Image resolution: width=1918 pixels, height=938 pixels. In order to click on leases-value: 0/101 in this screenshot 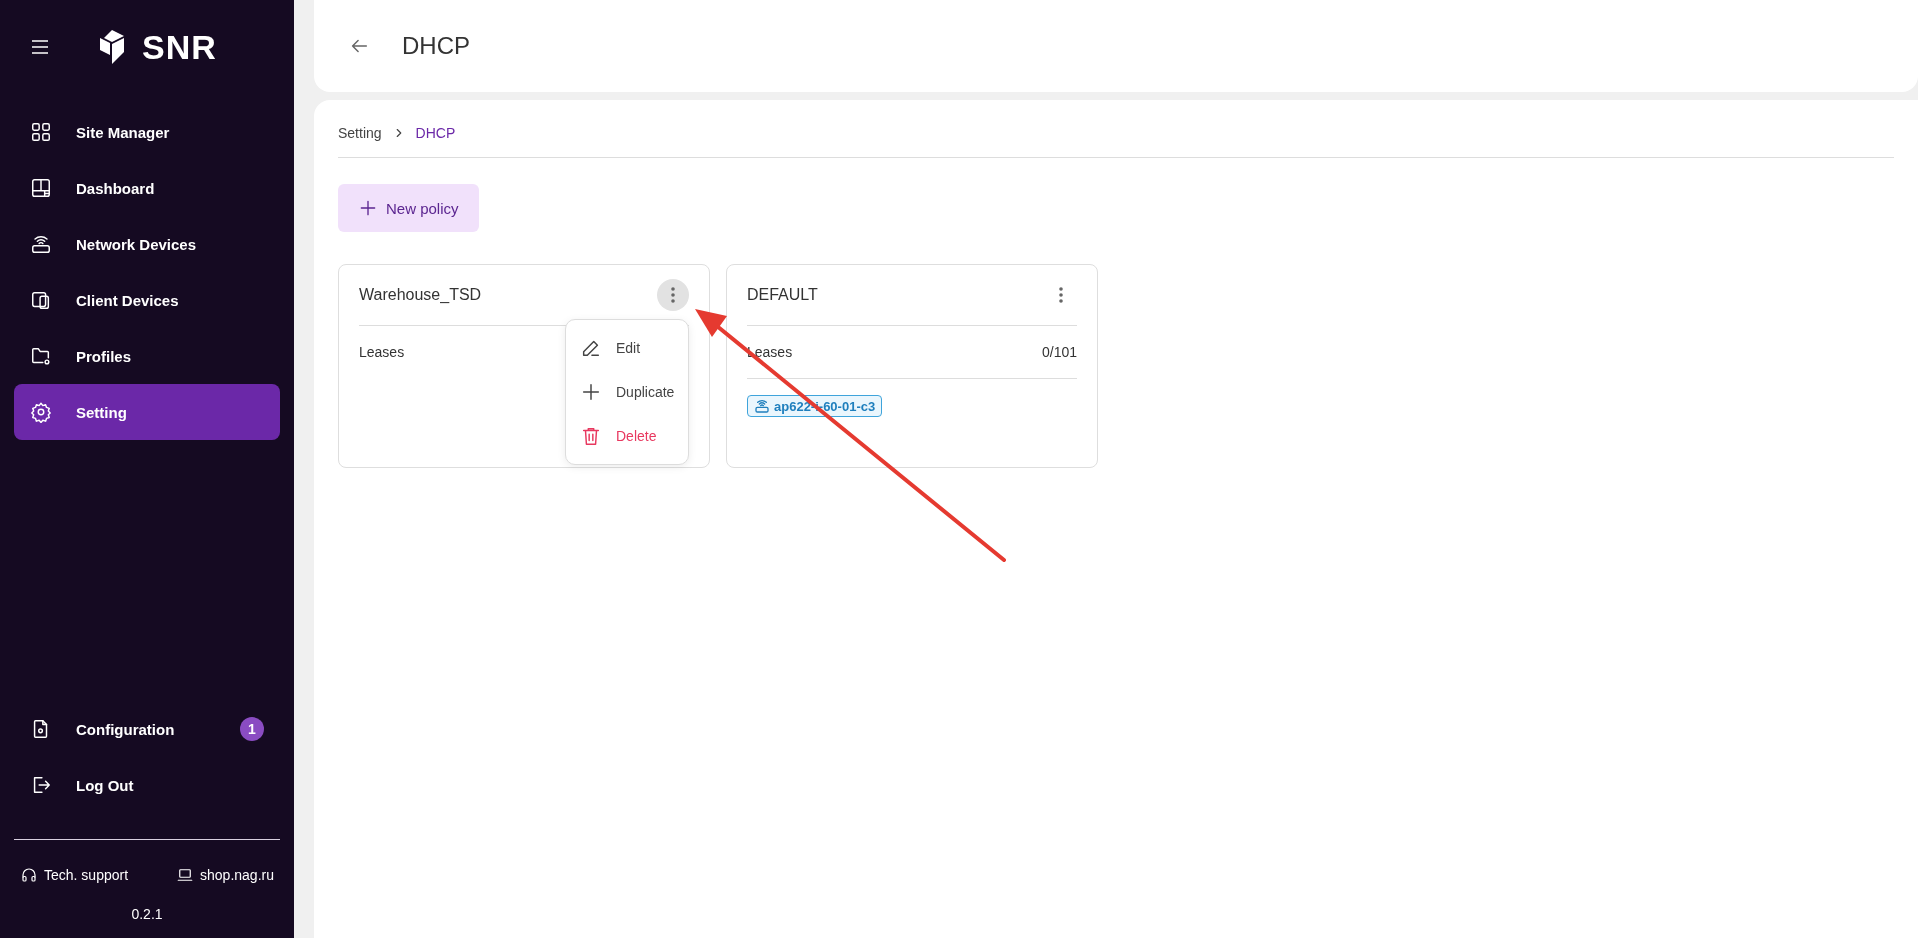, I will do `click(1059, 352)`.